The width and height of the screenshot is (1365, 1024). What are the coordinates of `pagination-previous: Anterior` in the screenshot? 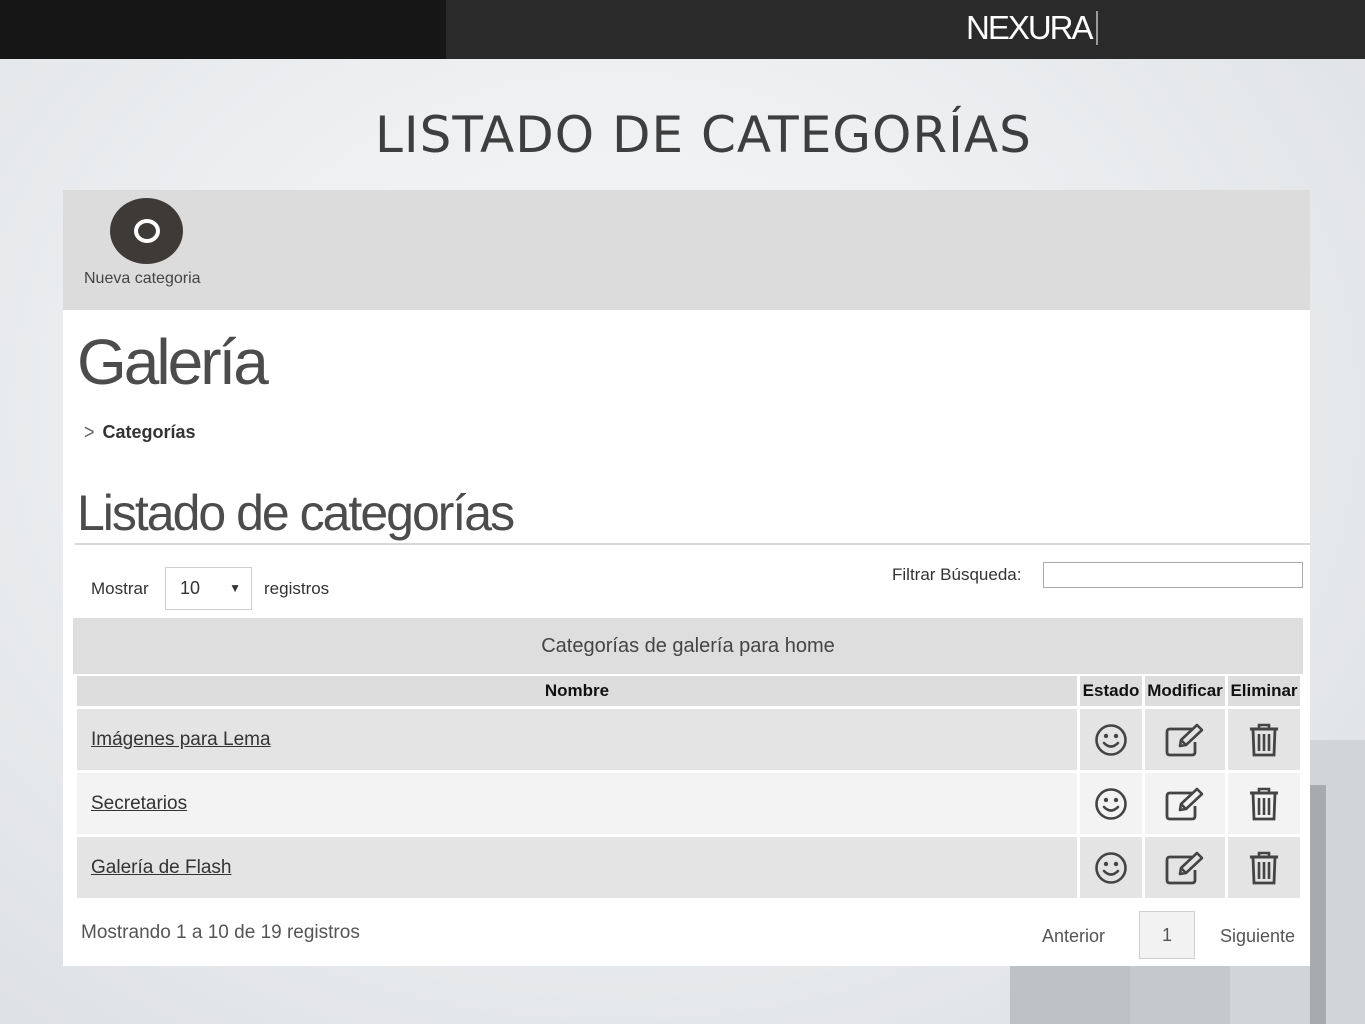 It's located at (1073, 936).